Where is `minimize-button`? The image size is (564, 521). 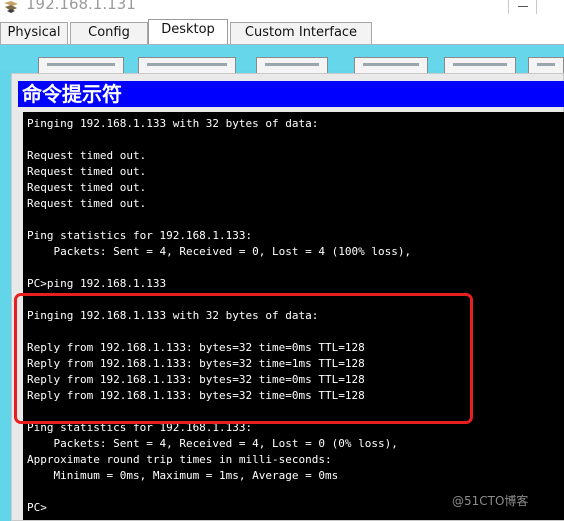
minimize-button is located at coordinates (522, 7).